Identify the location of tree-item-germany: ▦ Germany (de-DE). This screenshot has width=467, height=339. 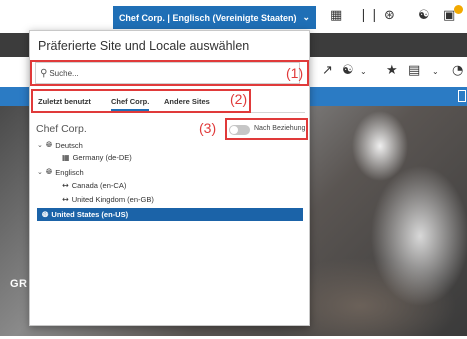
(97, 157).